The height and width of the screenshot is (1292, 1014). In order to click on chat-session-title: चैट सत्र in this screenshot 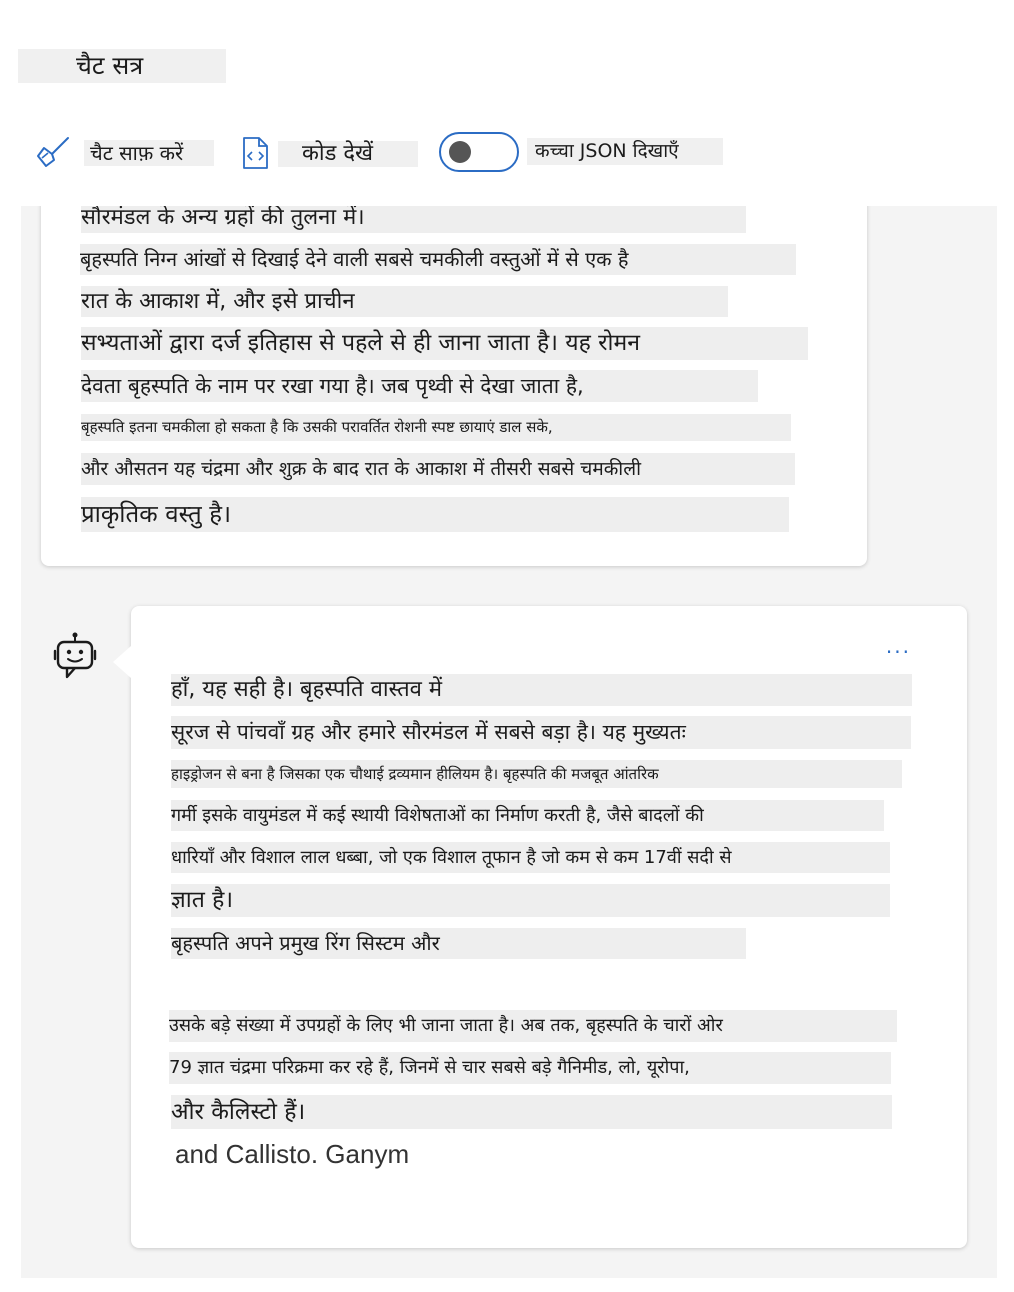, I will do `click(122, 66)`.